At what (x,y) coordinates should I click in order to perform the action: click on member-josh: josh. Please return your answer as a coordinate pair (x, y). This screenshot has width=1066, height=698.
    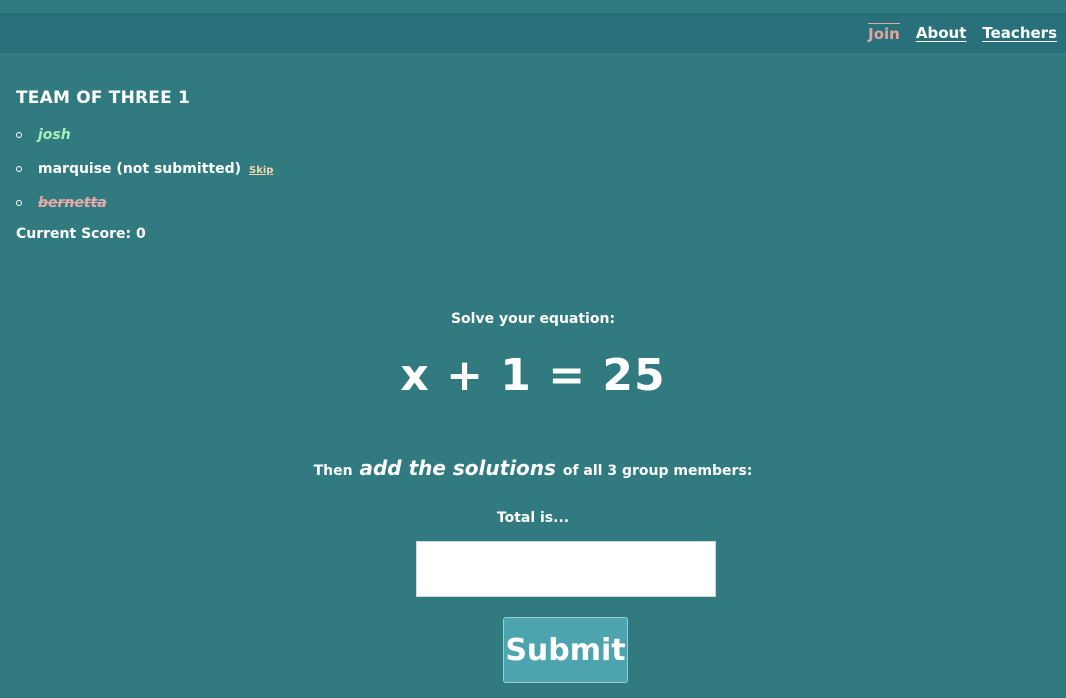
    Looking at the image, I should click on (144, 135).